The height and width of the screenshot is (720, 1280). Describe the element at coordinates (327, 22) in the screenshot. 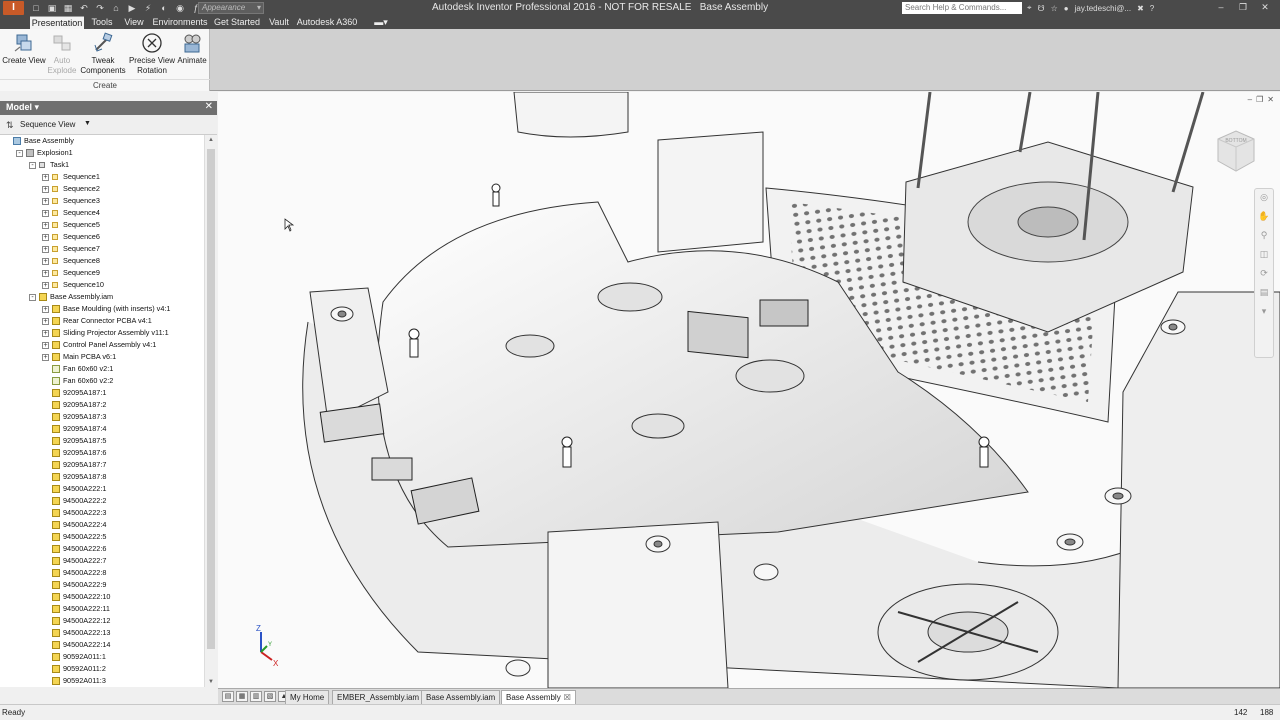

I see `tab-autodesk-a360: Autodesk A360` at that location.